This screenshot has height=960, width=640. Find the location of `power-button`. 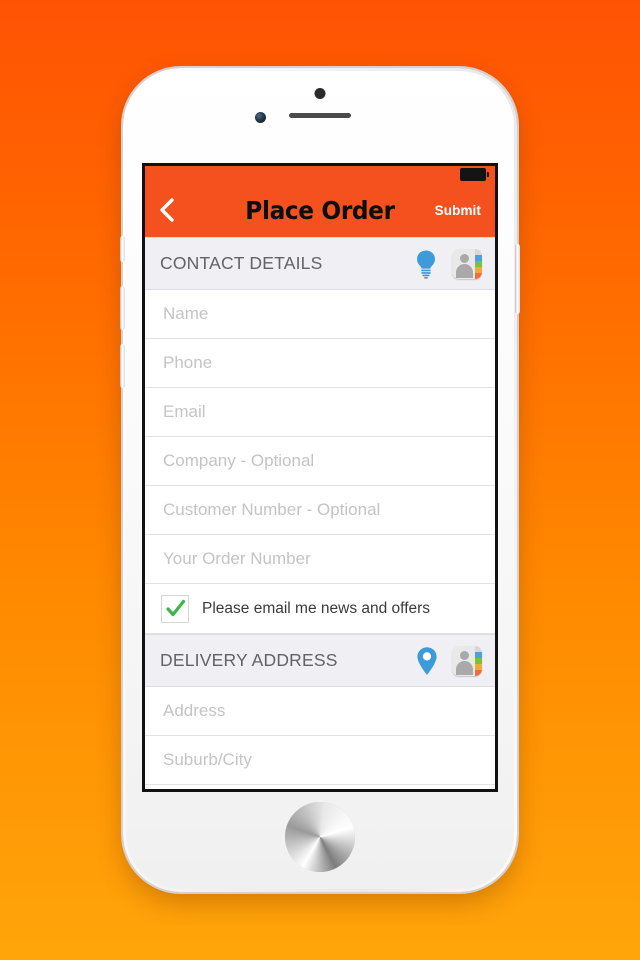

power-button is located at coordinates (517, 279).